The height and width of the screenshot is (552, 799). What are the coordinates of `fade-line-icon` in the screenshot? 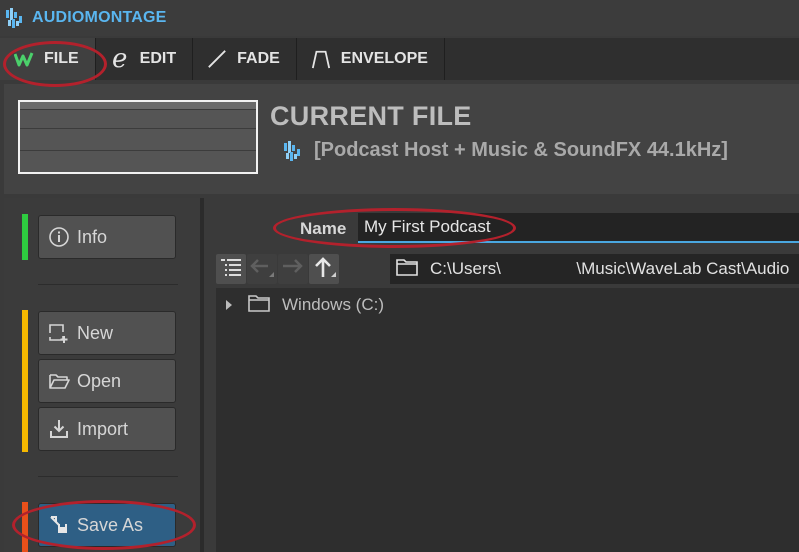 It's located at (217, 59).